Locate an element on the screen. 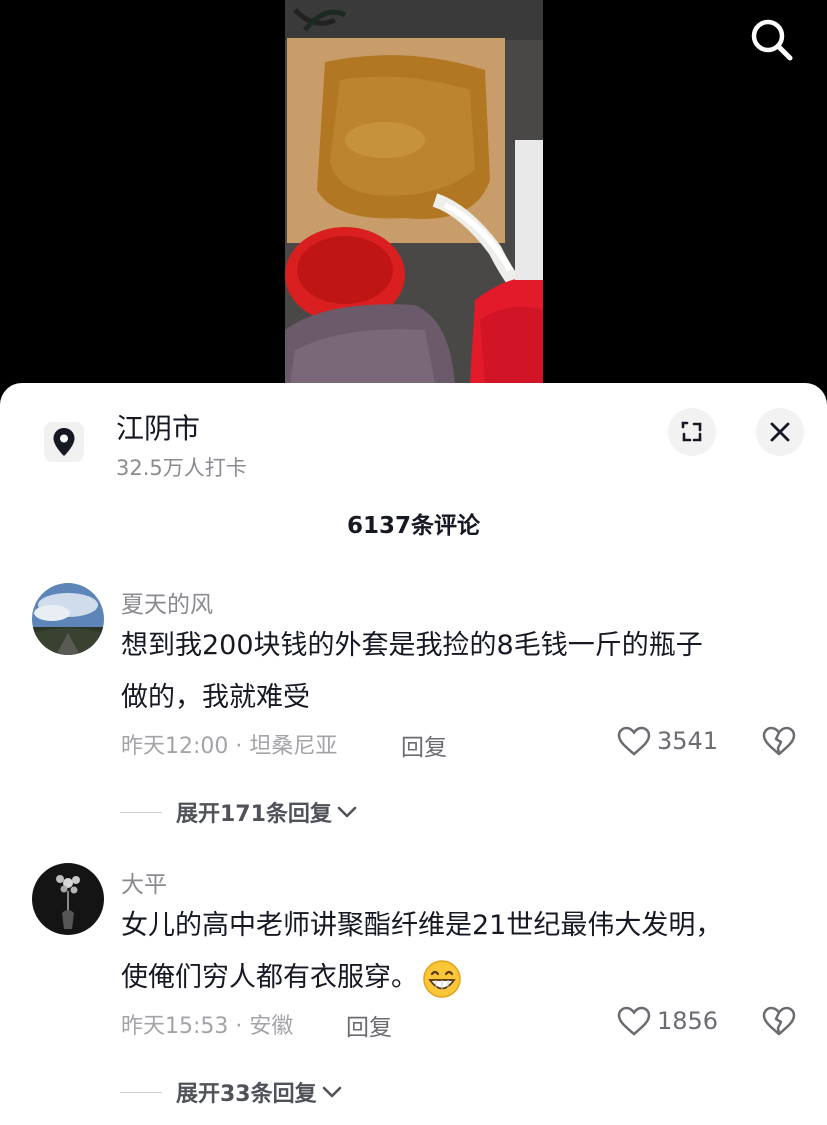 Image resolution: width=827 pixels, height=1125 pixels. comment-username: 大平 is located at coordinates (144, 882).